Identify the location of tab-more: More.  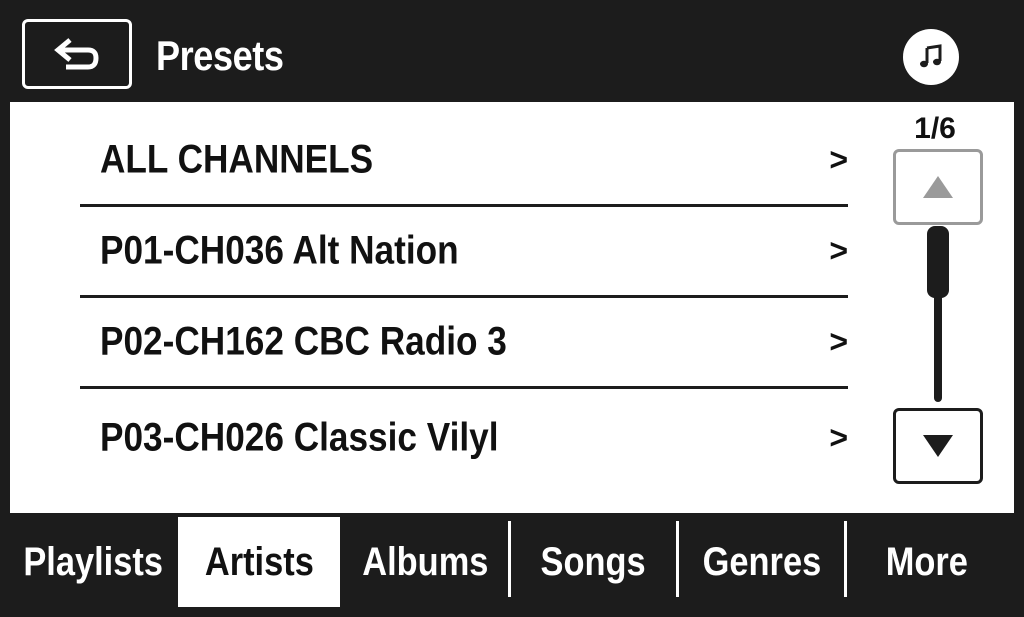
(927, 562).